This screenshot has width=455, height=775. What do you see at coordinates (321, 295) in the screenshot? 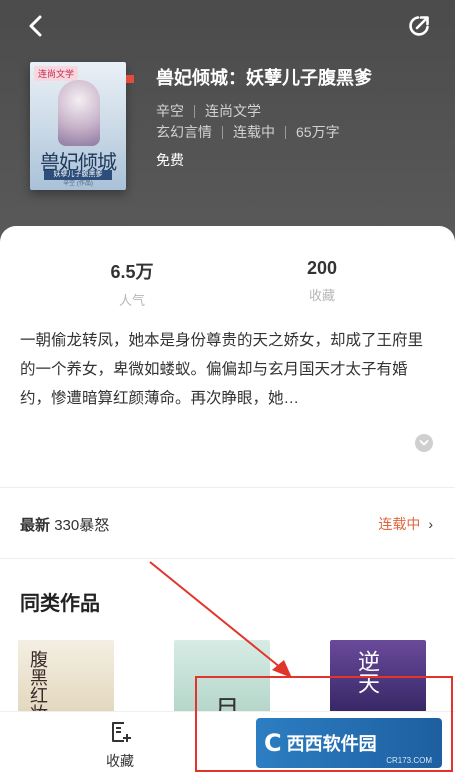
I see `favorites-label: 收藏` at bounding box center [321, 295].